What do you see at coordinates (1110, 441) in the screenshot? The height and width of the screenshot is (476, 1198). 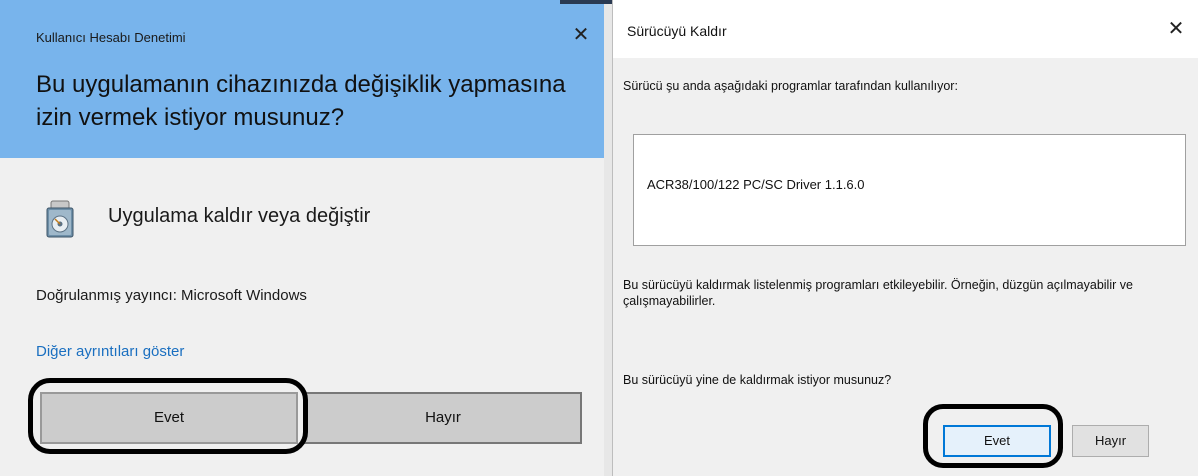 I see `uninstall-no-button: Hayır` at bounding box center [1110, 441].